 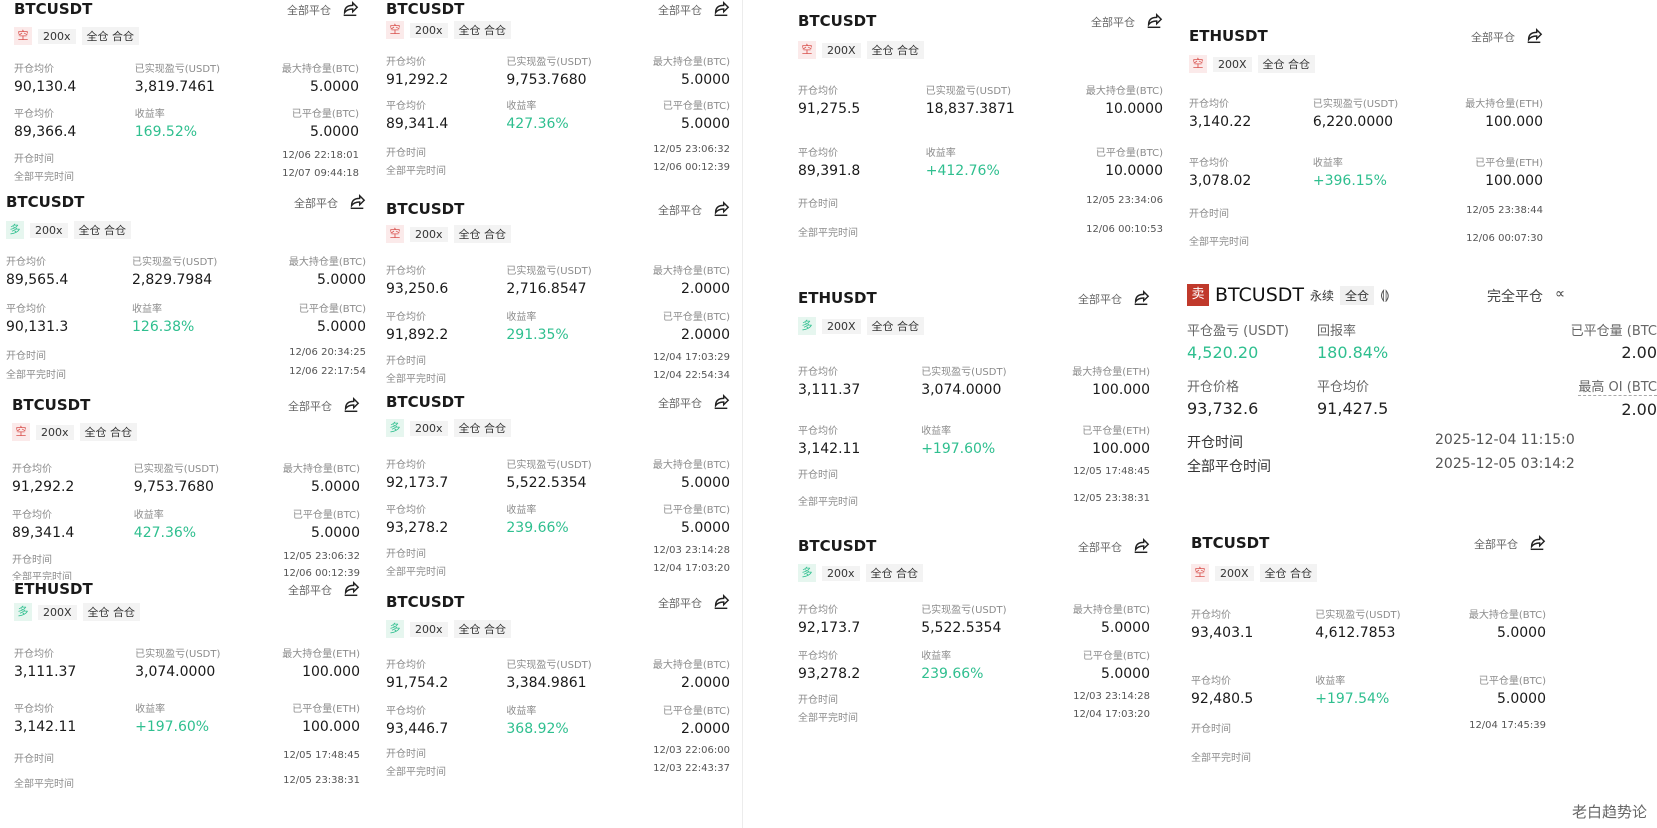 What do you see at coordinates (69, 230) in the screenshot?
I see `tag-row: 多 200x 全仓 合仓` at bounding box center [69, 230].